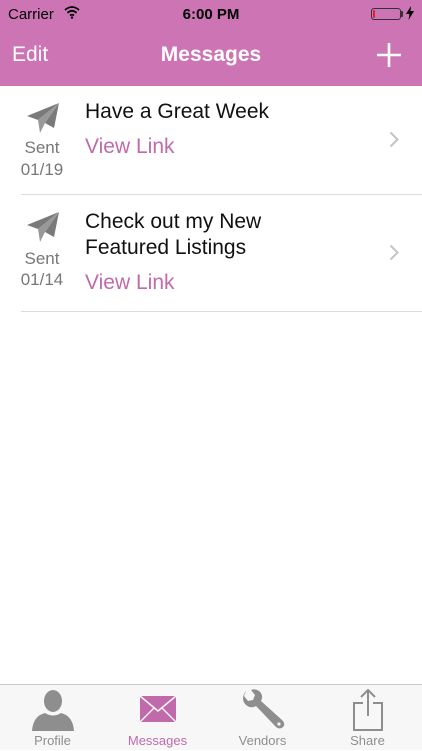  What do you see at coordinates (157, 740) in the screenshot?
I see `tab-label: Messages` at bounding box center [157, 740].